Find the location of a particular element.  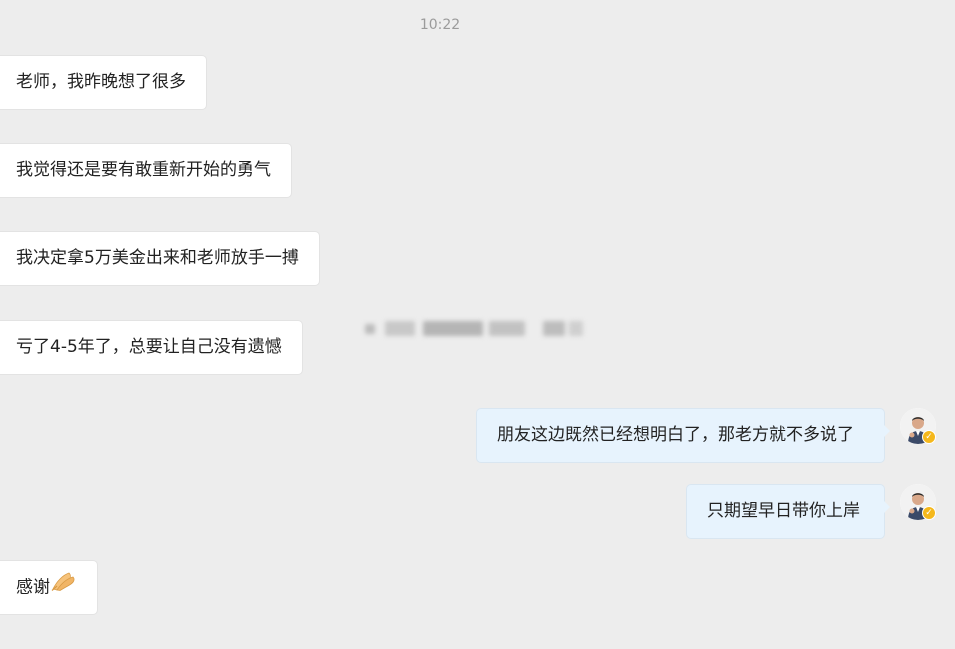

message-text: 我觉得还是要有敢重新开始的勇气 is located at coordinates (143, 170).